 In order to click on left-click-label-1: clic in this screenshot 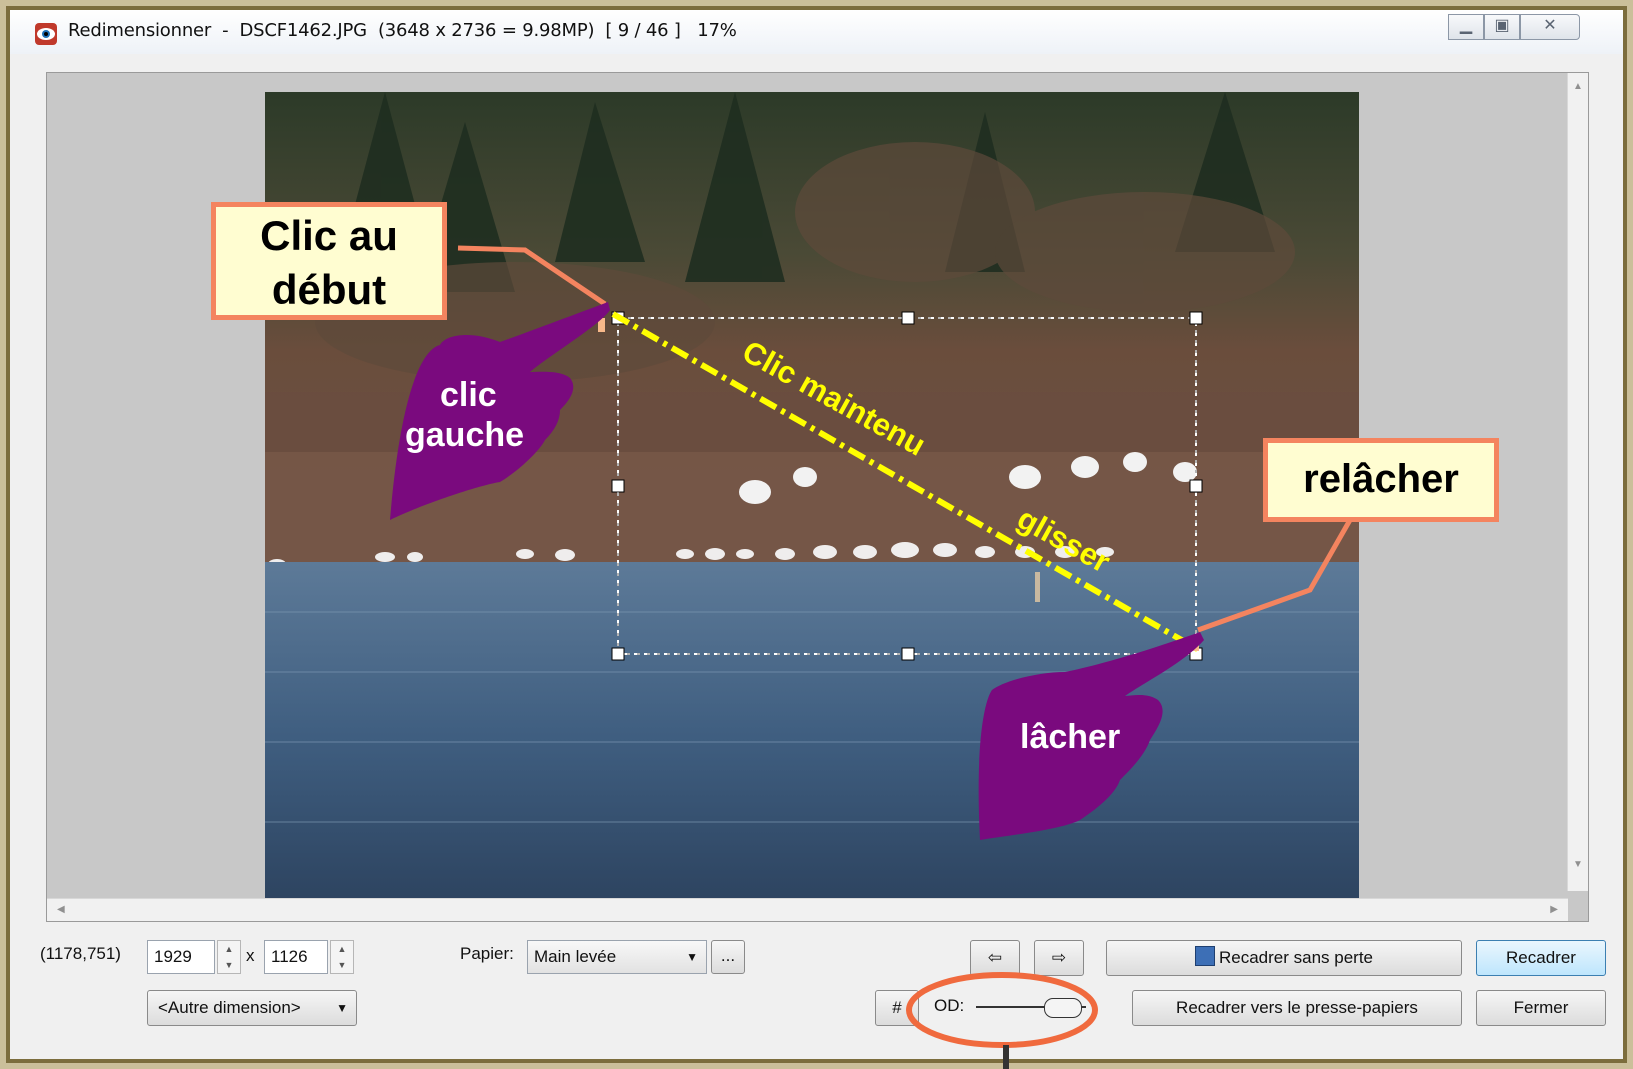, I will do `click(468, 395)`.